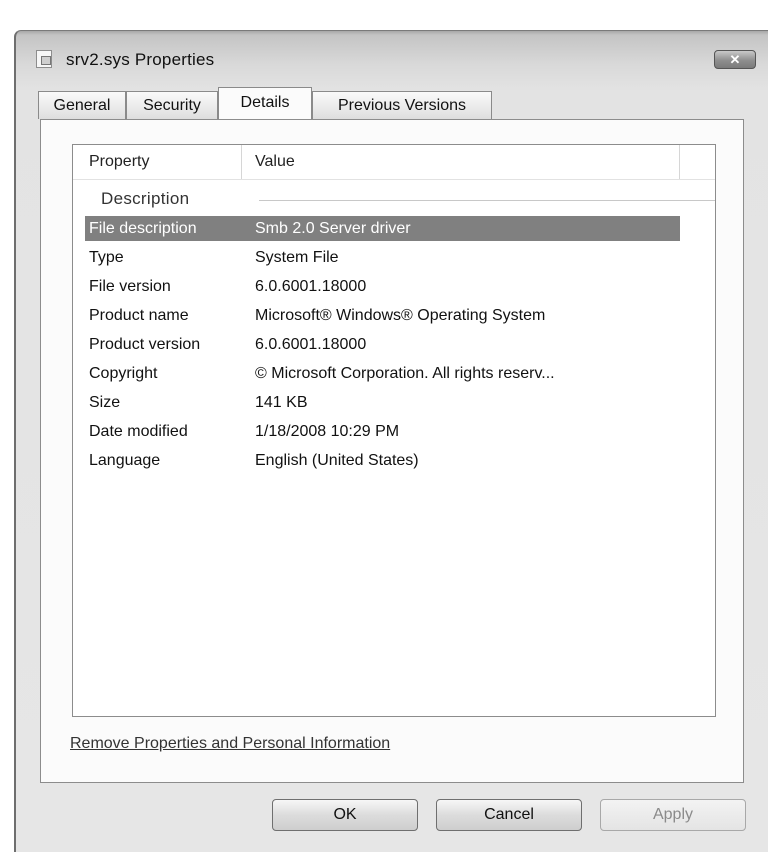  Describe the element at coordinates (337, 460) in the screenshot. I see `property-value: English (United States)` at that location.